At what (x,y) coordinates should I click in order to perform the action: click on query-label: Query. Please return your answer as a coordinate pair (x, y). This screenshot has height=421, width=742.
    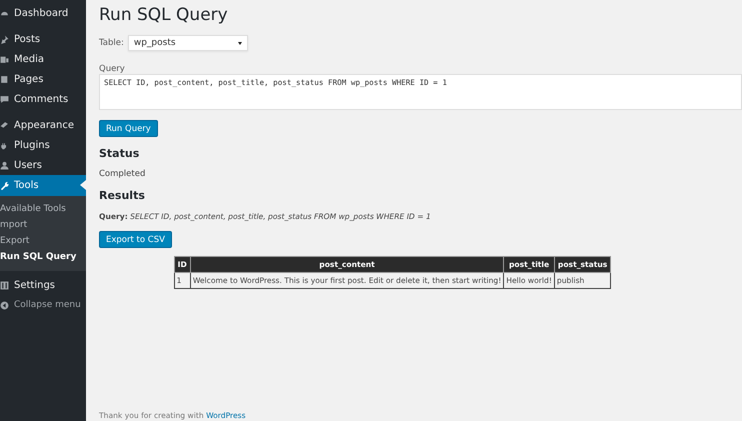
    Looking at the image, I should click on (112, 69).